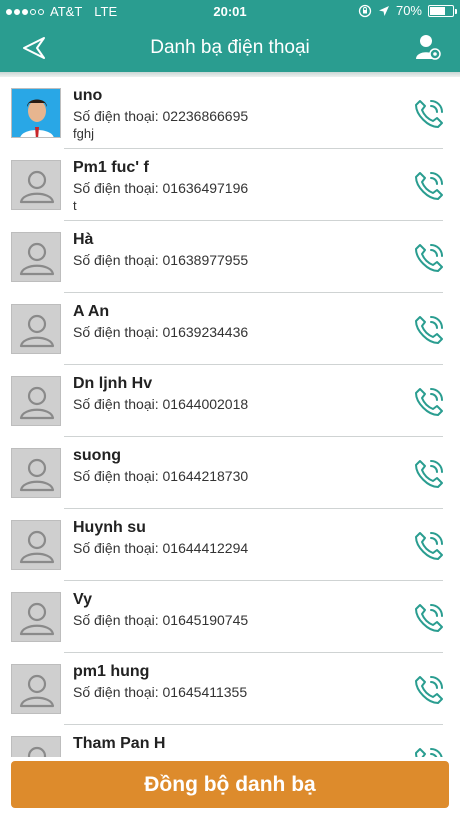 The width and height of the screenshot is (460, 818). I want to click on contact-phone: Số điện thoại: 01636497196, so click(161, 188).